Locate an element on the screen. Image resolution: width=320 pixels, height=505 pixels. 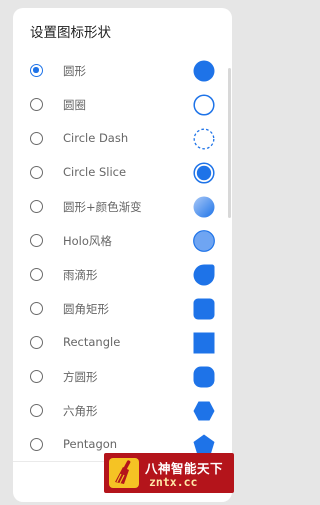
dialog-title: 设置图标形状 is located at coordinates (70, 33).